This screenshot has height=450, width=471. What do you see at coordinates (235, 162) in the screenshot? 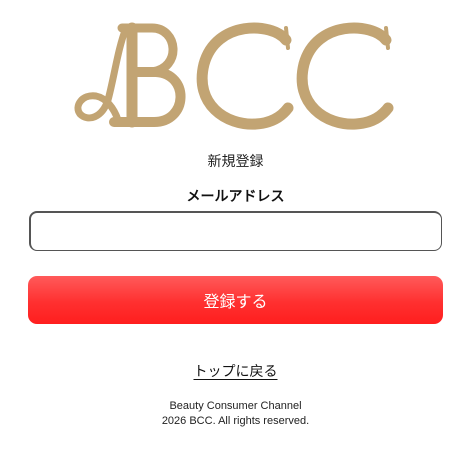
I see `page-title: 新規登録` at bounding box center [235, 162].